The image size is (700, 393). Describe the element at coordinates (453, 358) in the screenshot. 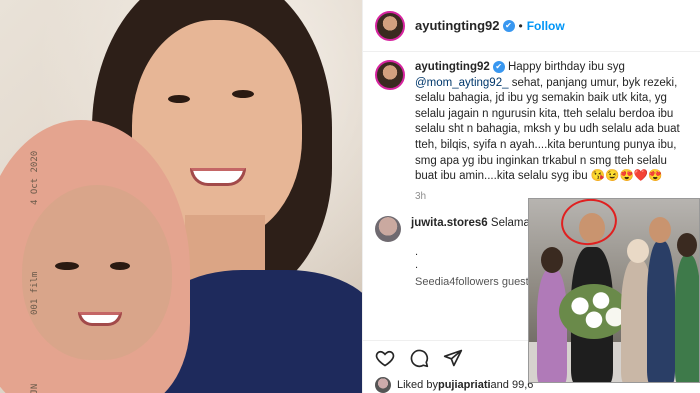

I see `share-icon` at that location.